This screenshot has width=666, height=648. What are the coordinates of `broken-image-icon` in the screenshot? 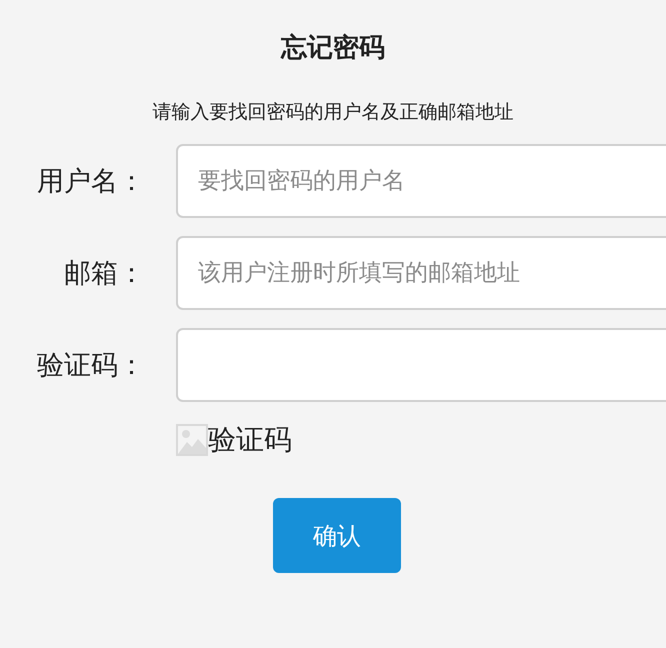 It's located at (192, 440).